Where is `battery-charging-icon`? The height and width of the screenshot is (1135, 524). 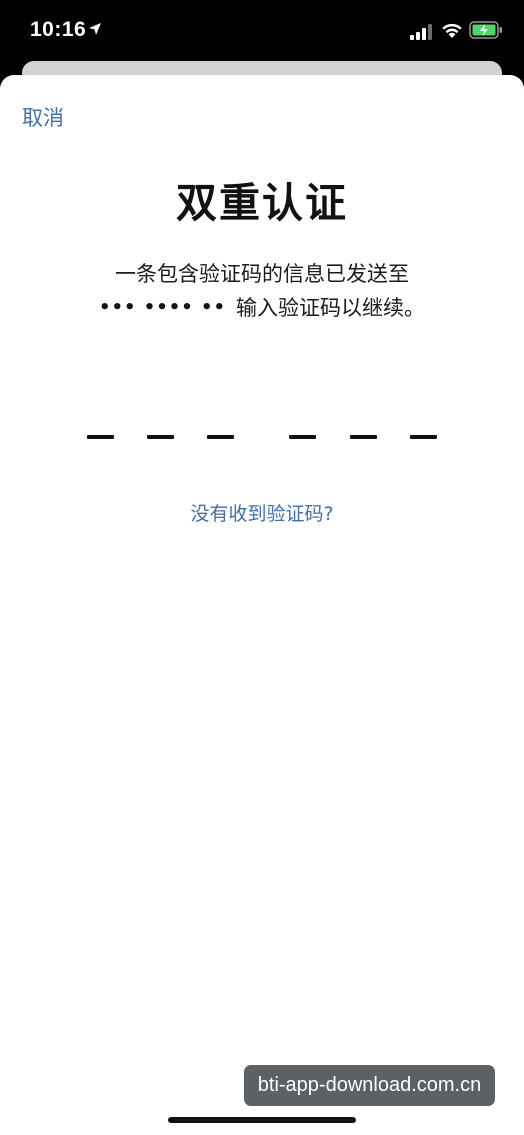
battery-charging-icon is located at coordinates (485, 30).